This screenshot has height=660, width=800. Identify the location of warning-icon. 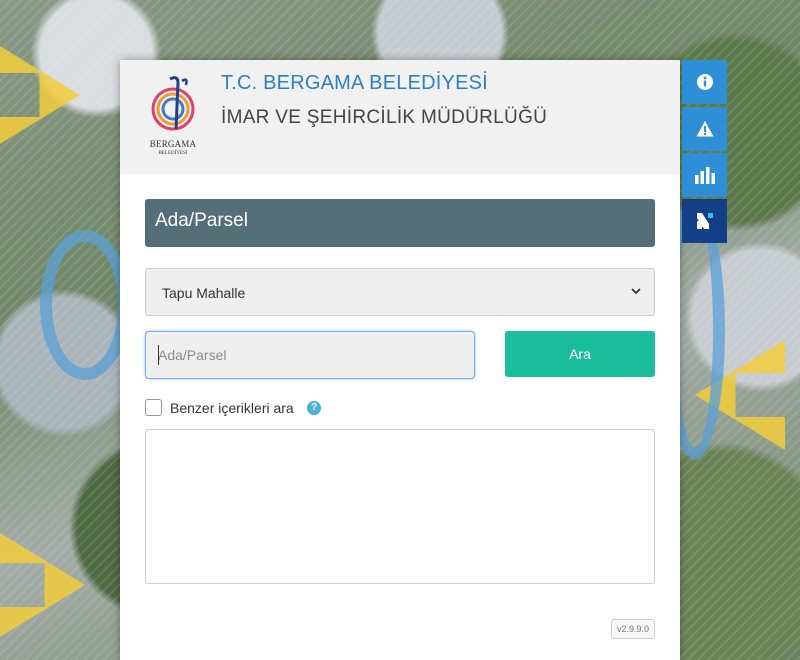
(704, 129).